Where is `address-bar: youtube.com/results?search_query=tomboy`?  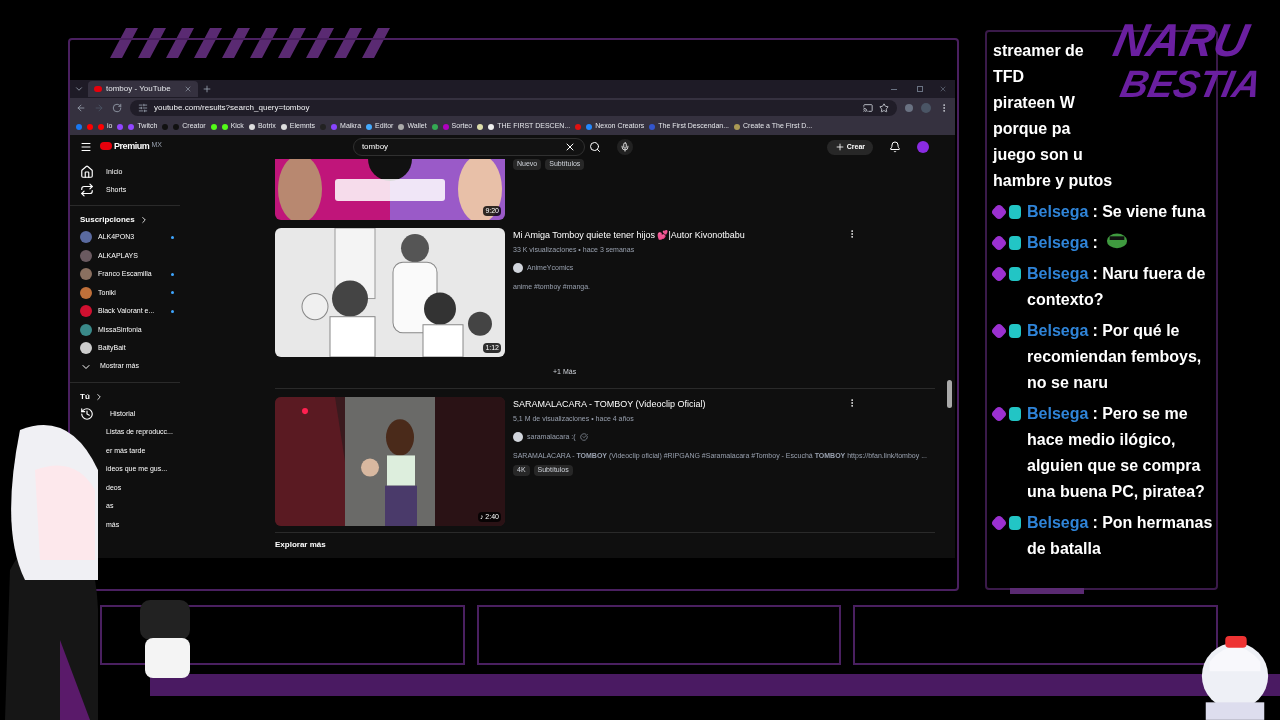 address-bar: youtube.com/results?search_query=tomboy is located at coordinates (513, 108).